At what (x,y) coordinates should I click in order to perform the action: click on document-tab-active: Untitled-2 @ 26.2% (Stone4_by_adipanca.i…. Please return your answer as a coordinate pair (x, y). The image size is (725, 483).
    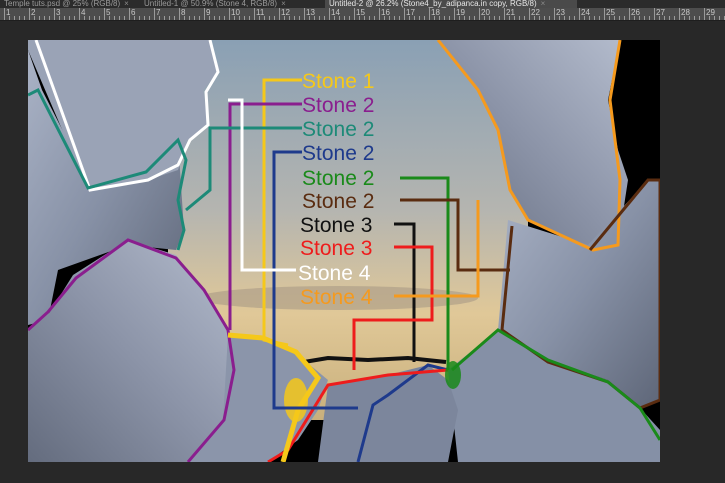
    Looking at the image, I should click on (451, 4).